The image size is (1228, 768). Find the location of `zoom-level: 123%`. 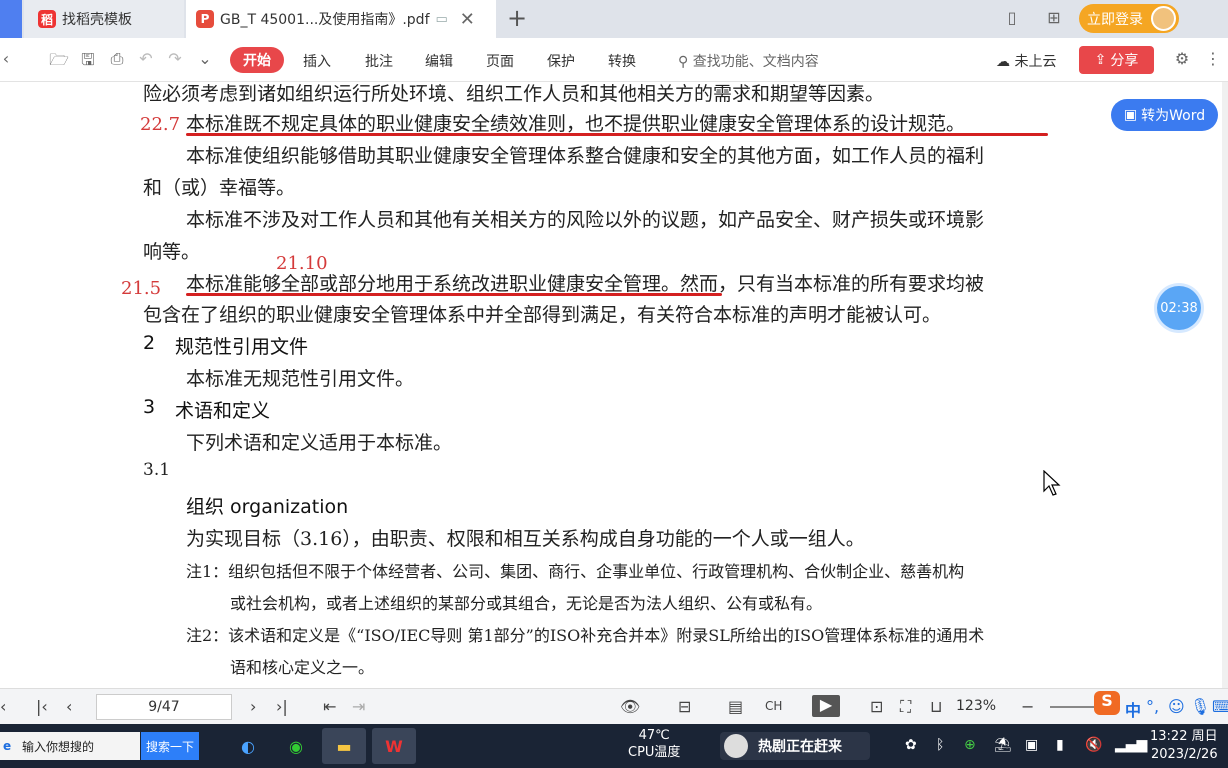

zoom-level: 123% is located at coordinates (976, 706).